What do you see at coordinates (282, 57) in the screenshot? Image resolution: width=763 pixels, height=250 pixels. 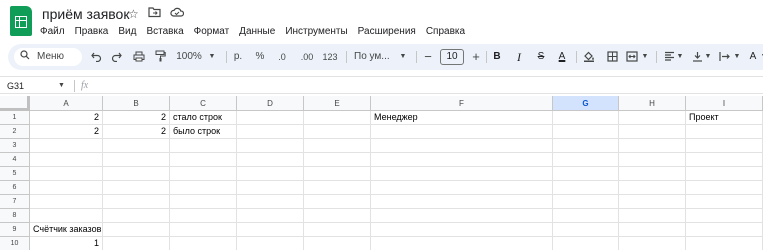 I see `decrease-decimal-button: .0` at bounding box center [282, 57].